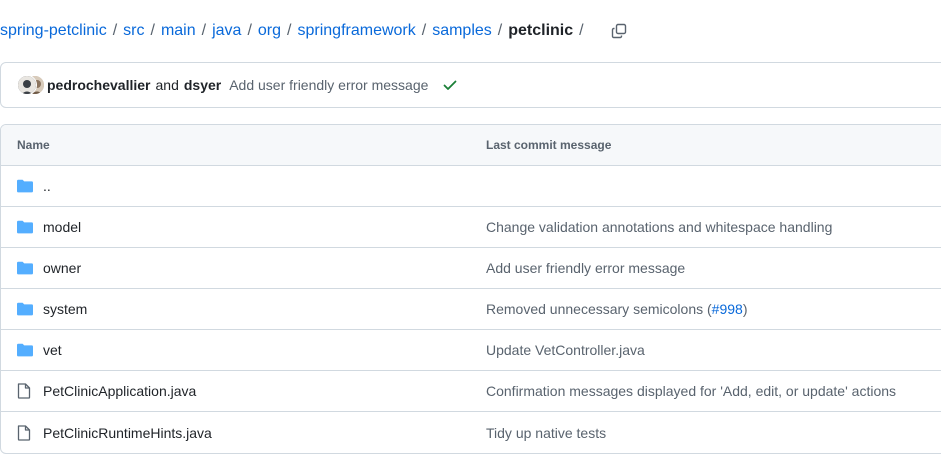 This screenshot has width=941, height=454. What do you see at coordinates (356, 31) in the screenshot?
I see `breadcrumb-springframework: springframework` at bounding box center [356, 31].